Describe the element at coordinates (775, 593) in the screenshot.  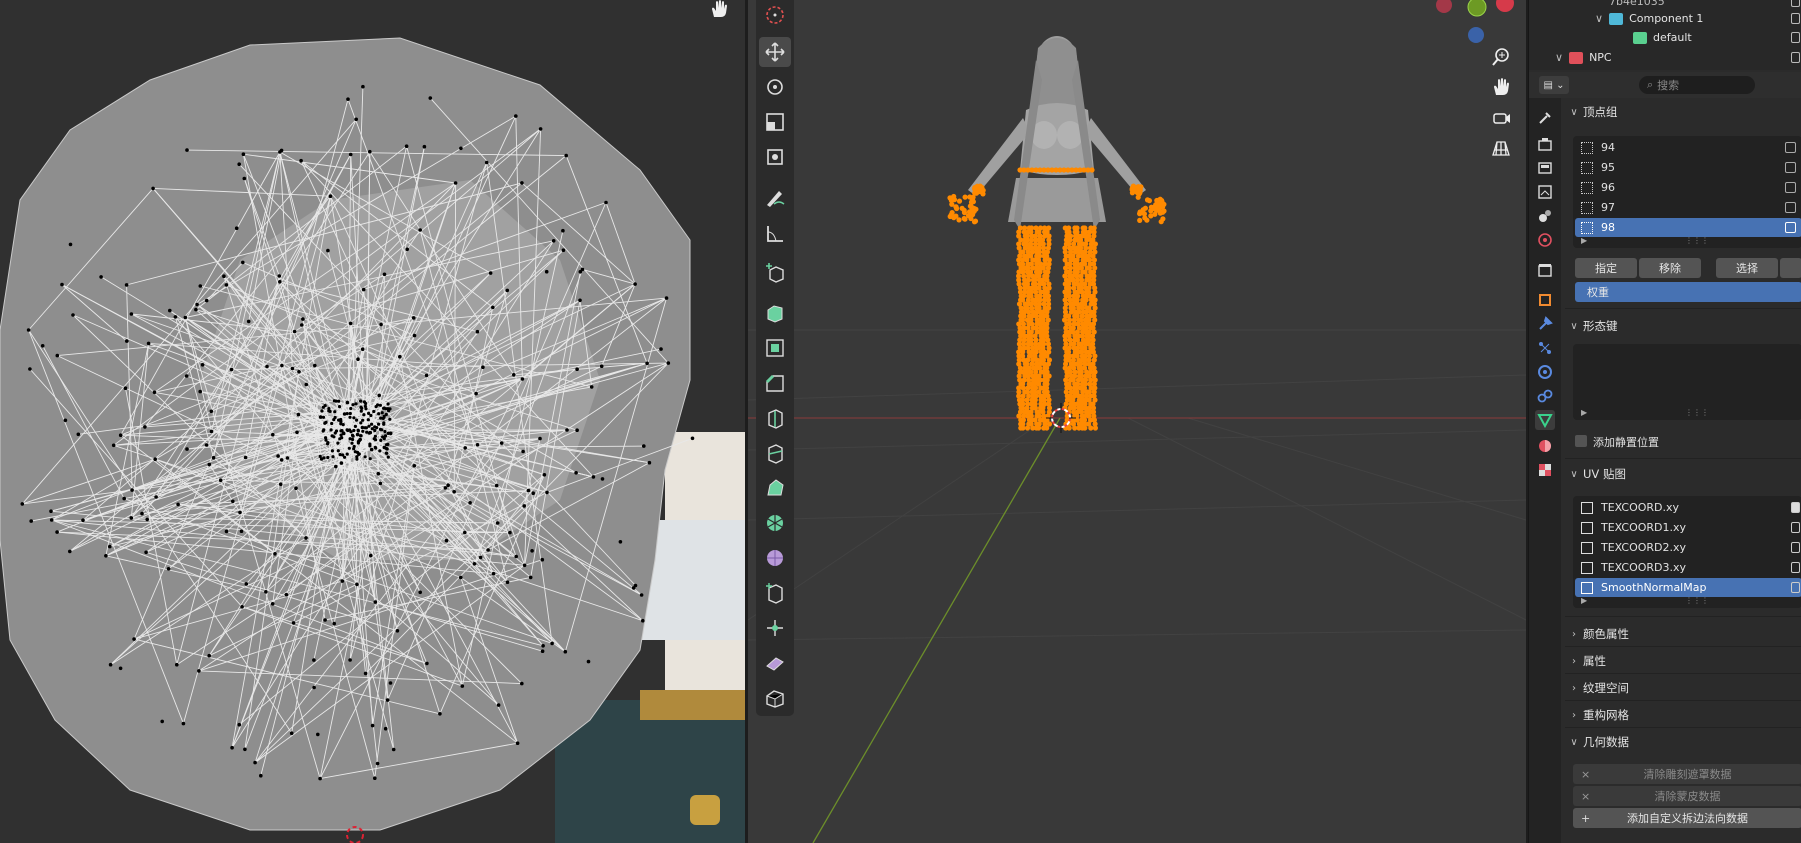
I see `edge-slide-tool-icon` at that location.